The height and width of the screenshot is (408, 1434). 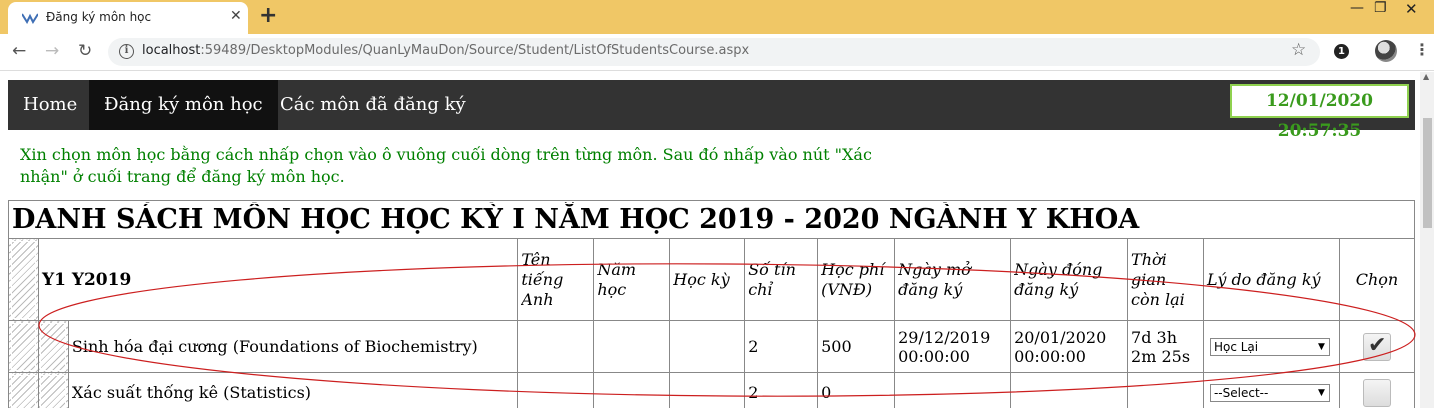 What do you see at coordinates (1069, 346) in the screenshot?
I see `course-close-date: 20/01/2020 00:00:00` at bounding box center [1069, 346].